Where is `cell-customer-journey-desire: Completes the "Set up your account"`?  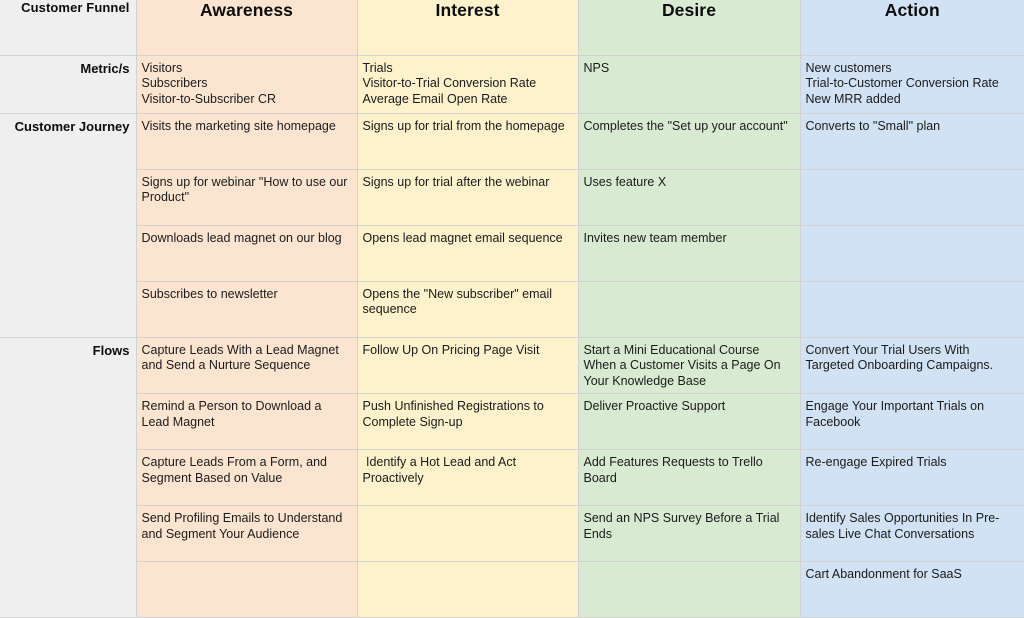 cell-customer-journey-desire: Completes the "Set up your account" is located at coordinates (689, 141).